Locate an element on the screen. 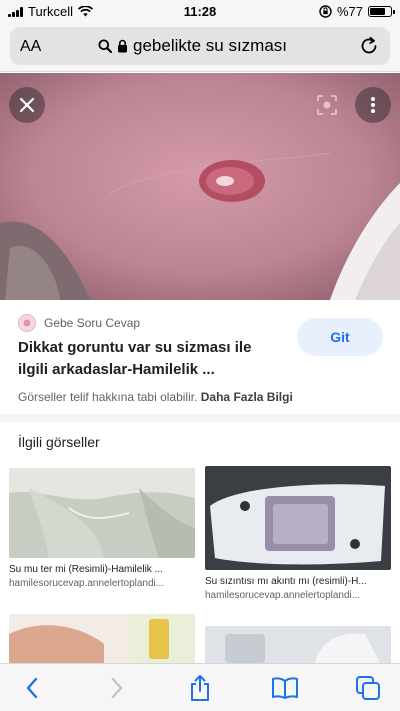 This screenshot has width=400, height=711. browser-toolbar is located at coordinates (200, 687).